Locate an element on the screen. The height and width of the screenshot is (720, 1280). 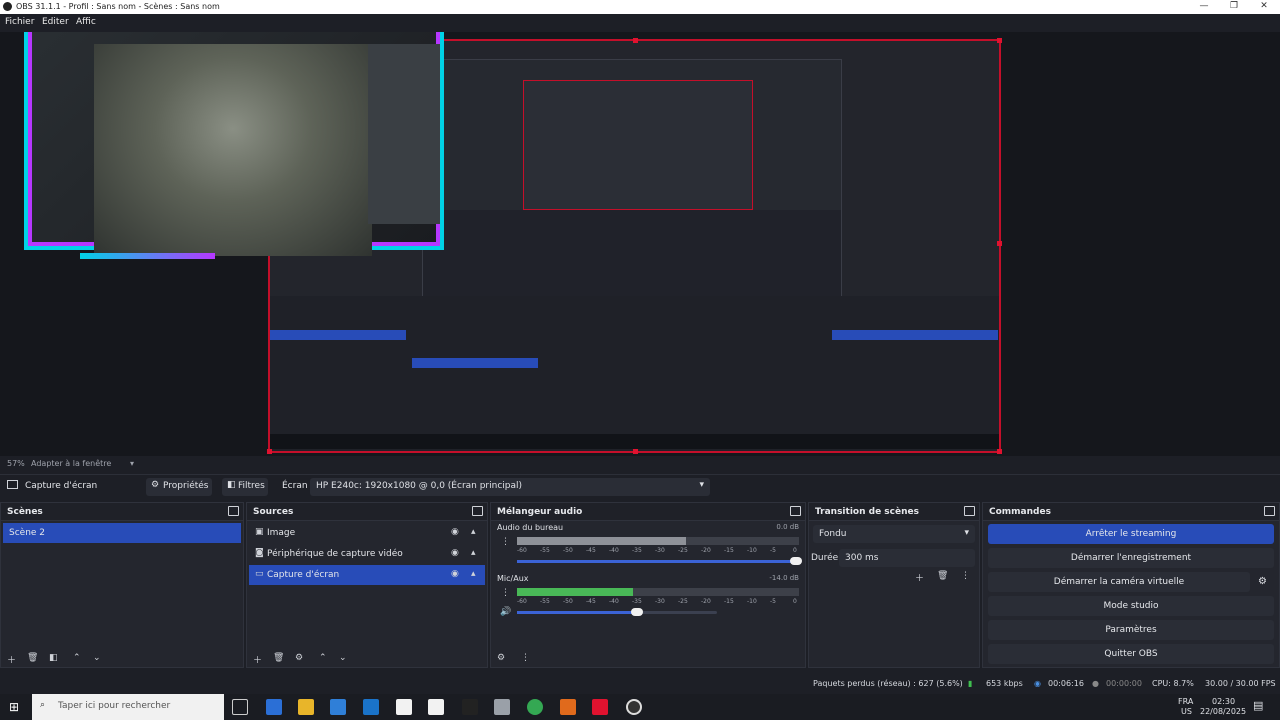
filter-icon: ◧ is located at coordinates (53, 658).